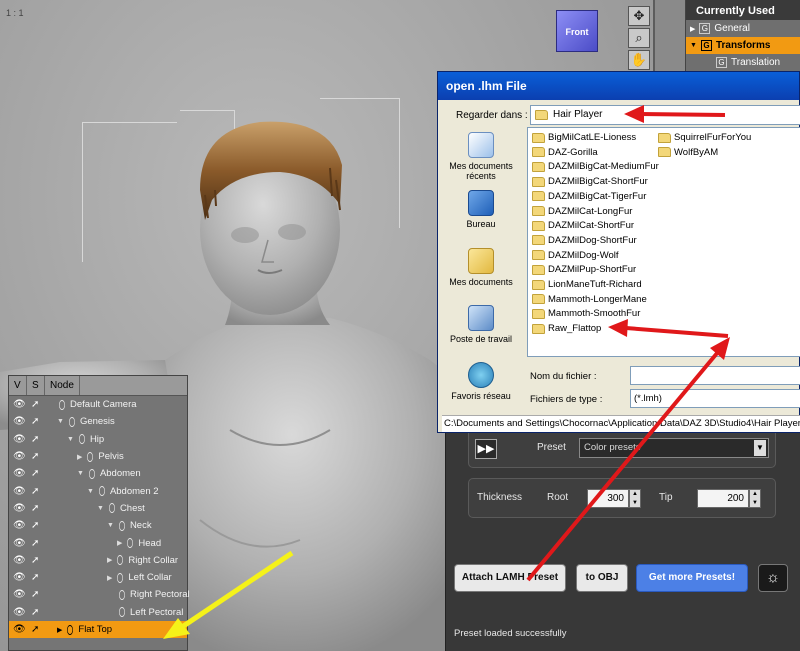 The image size is (800, 651). Describe the element at coordinates (743, 62) in the screenshot. I see `param-group-translation: G Translation` at that location.